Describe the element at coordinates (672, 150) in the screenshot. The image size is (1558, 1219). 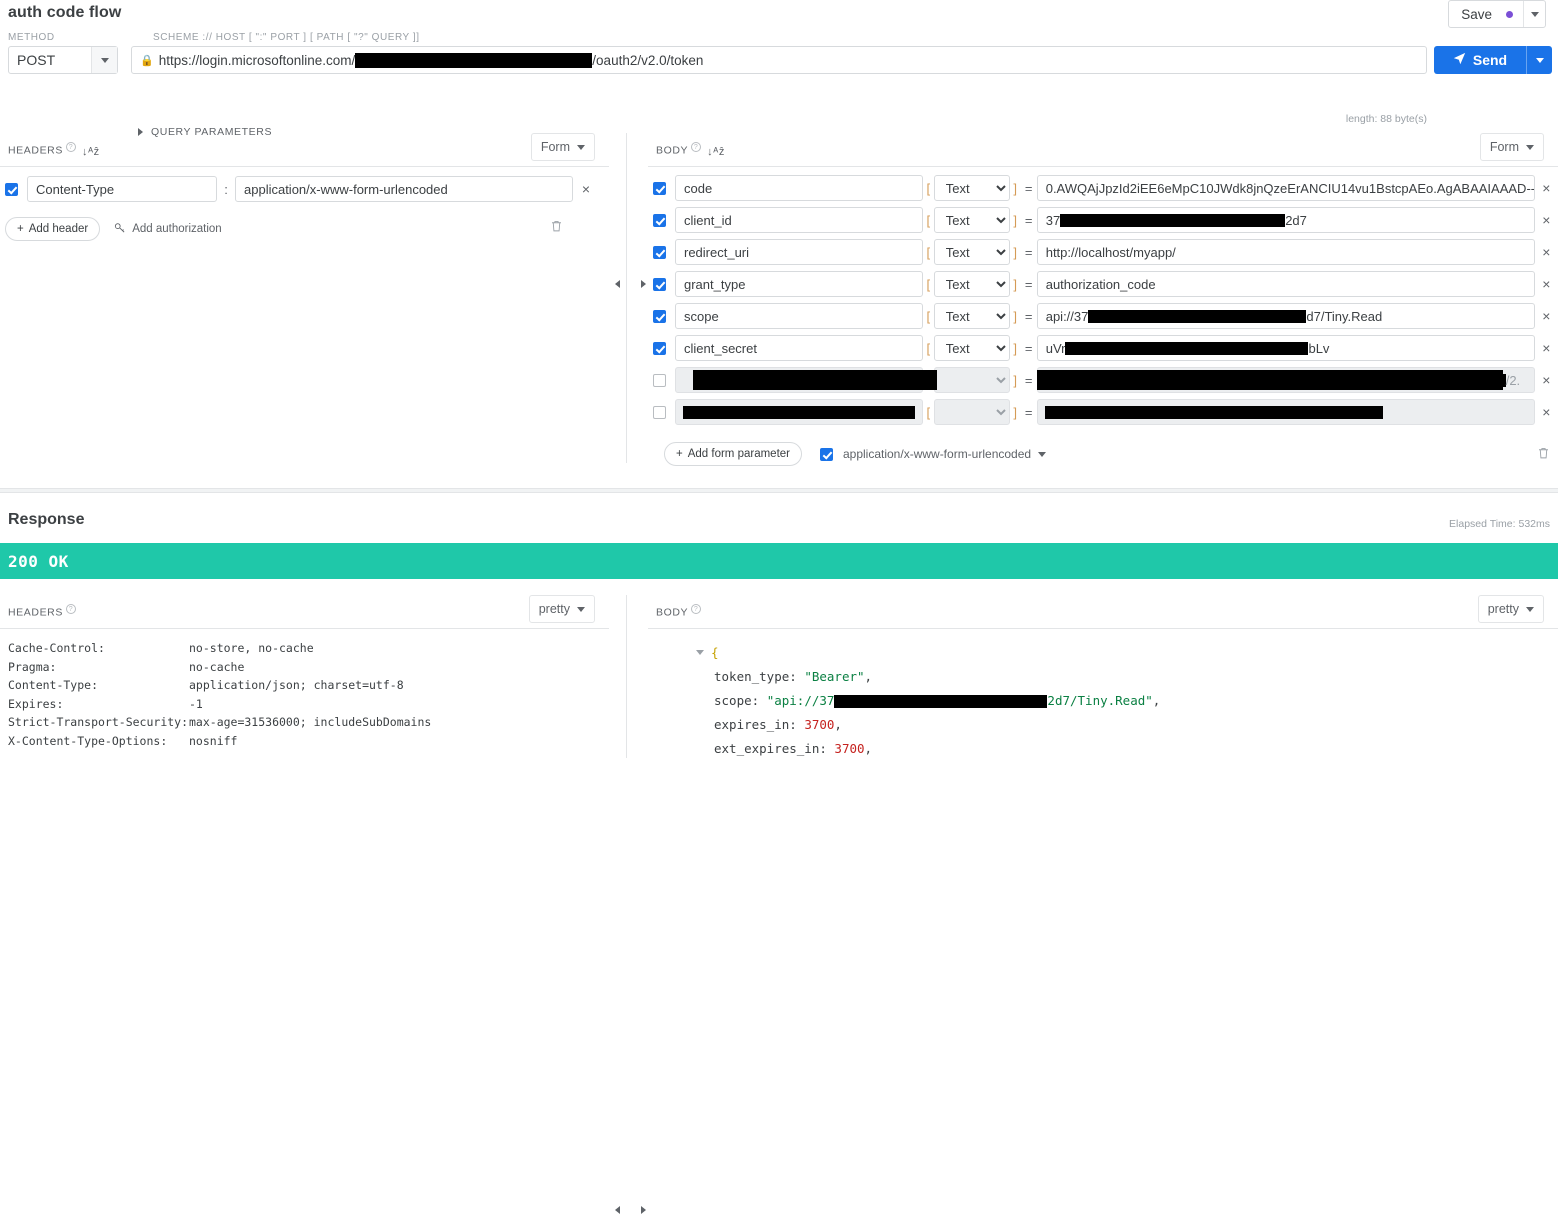
I see `request-body-title-text: BODY` at that location.